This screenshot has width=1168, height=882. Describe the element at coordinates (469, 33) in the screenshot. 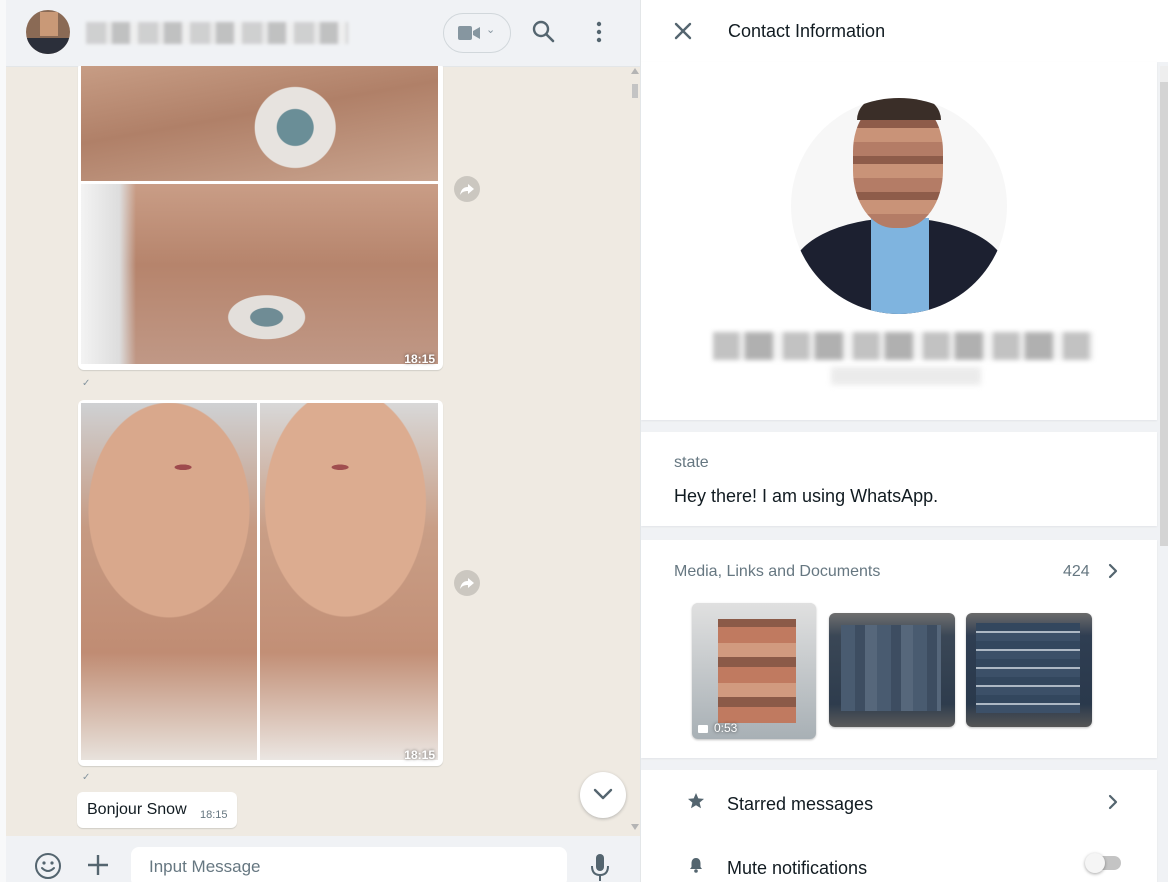

I see `video-call-icon` at that location.